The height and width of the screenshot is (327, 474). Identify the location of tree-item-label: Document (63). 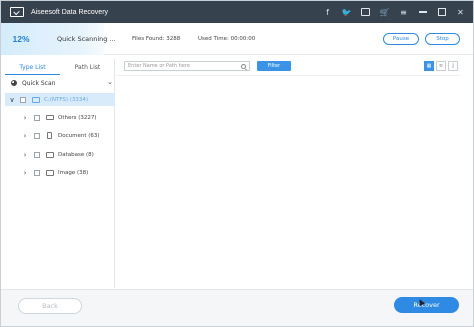
(79, 135).